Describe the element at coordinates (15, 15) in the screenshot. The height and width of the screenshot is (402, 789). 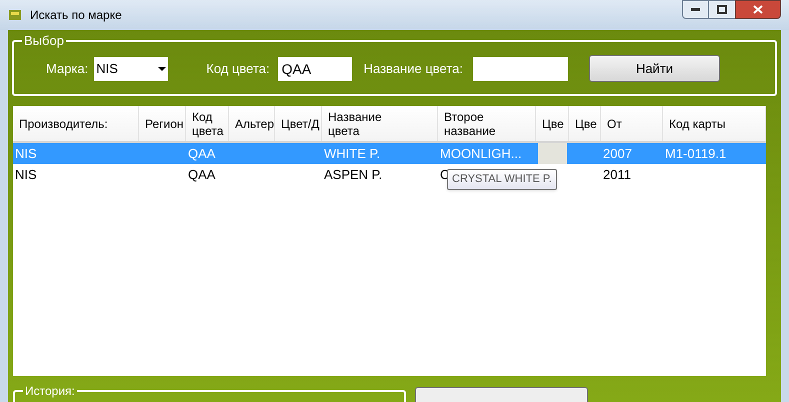
I see `app-icon` at that location.